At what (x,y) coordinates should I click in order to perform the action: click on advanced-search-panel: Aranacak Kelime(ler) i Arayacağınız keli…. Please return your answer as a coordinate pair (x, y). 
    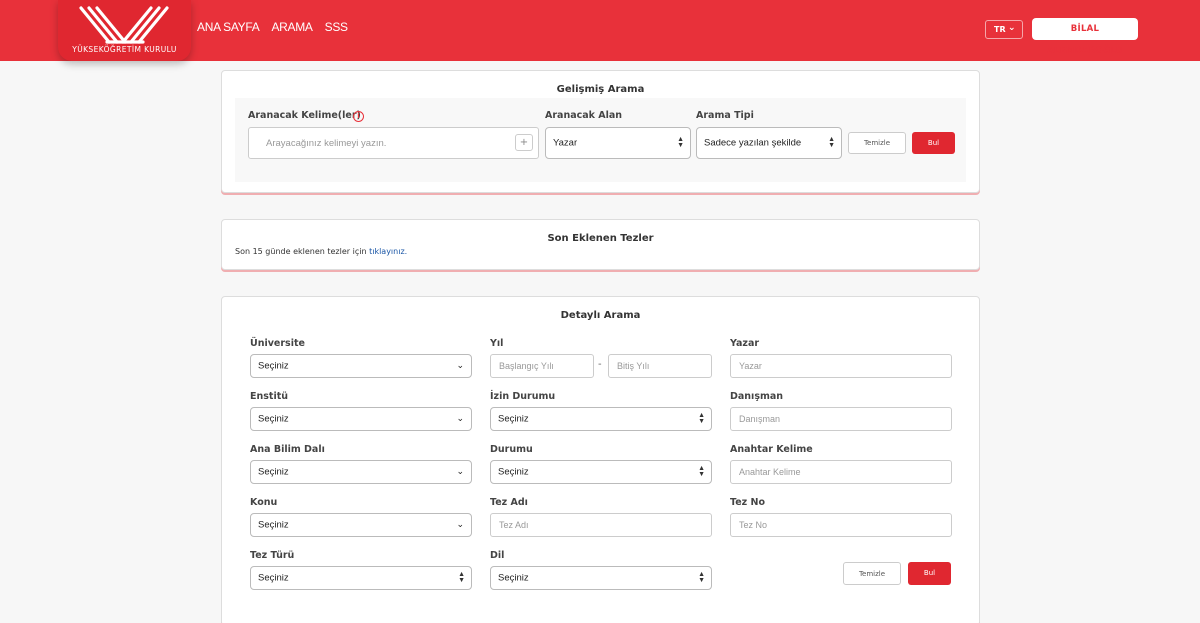
    Looking at the image, I should click on (600, 140).